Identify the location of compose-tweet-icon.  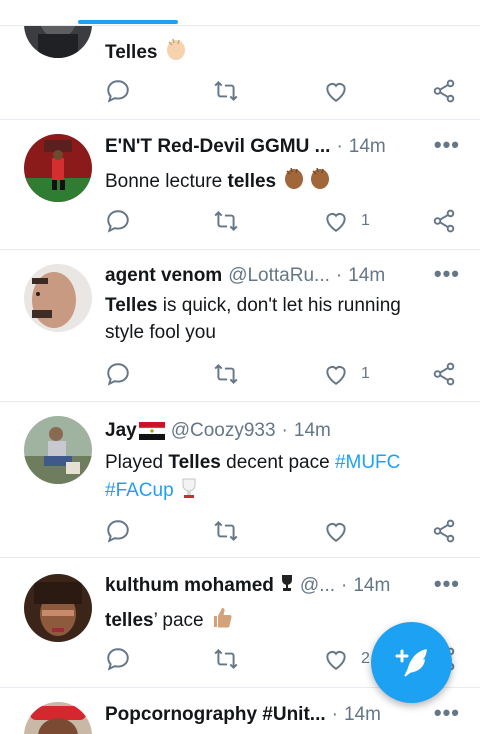
(411, 662).